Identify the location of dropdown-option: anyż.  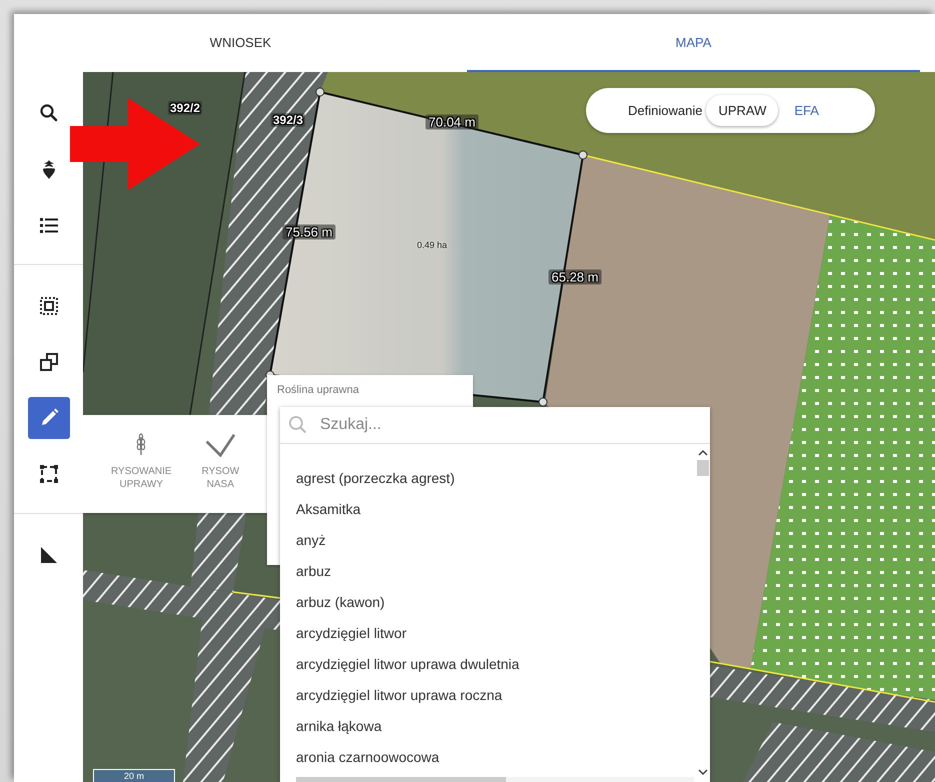
(488, 540).